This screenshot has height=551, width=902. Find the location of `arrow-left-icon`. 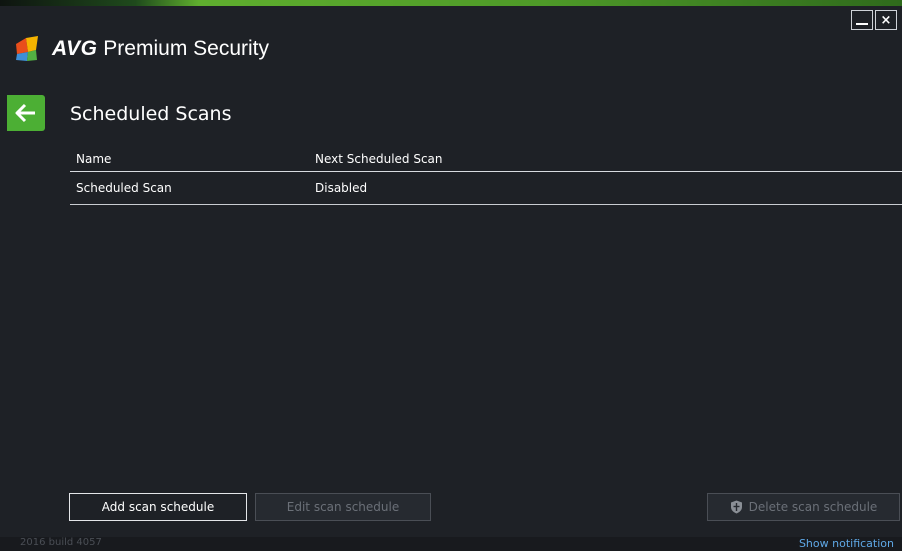

arrow-left-icon is located at coordinates (25, 113).